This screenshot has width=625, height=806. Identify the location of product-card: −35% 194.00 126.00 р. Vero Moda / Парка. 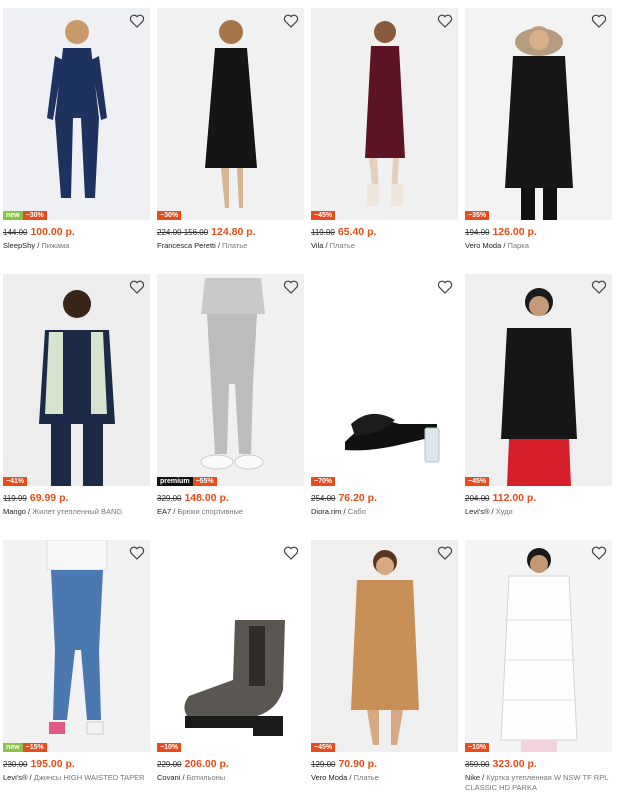
(538, 141).